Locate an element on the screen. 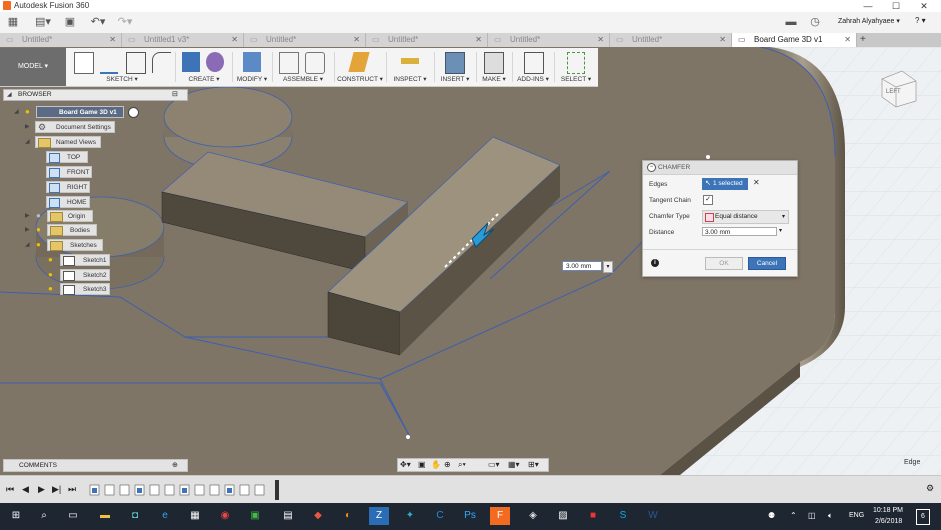 The height and width of the screenshot is (530, 941). add-ins-group: ADD-INS ▾ is located at coordinates (533, 67).